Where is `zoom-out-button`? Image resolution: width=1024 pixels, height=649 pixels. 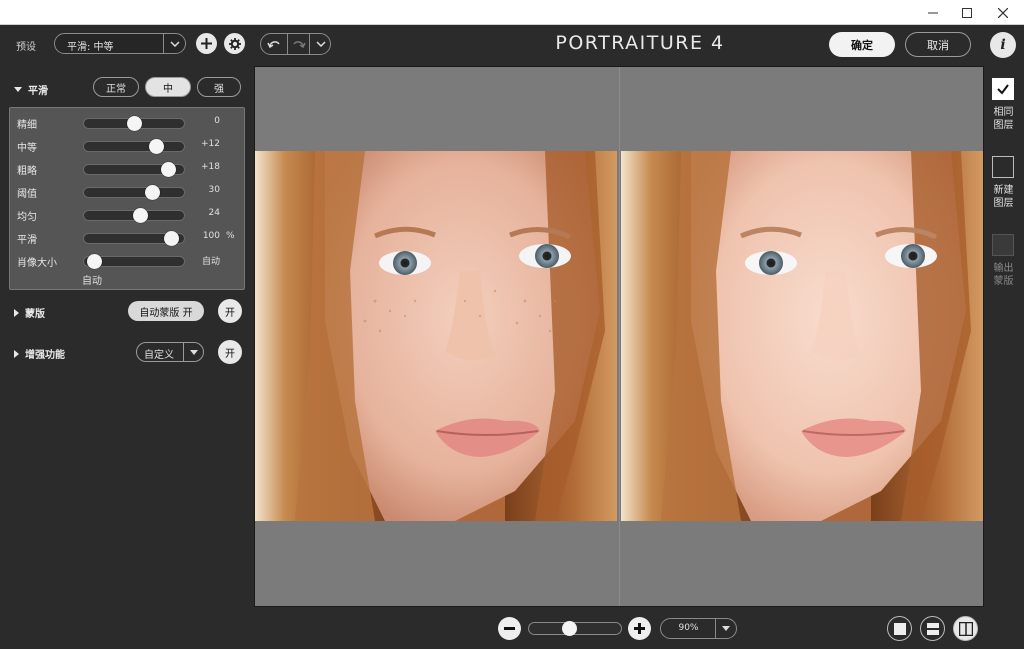 zoom-out-button is located at coordinates (509, 628).